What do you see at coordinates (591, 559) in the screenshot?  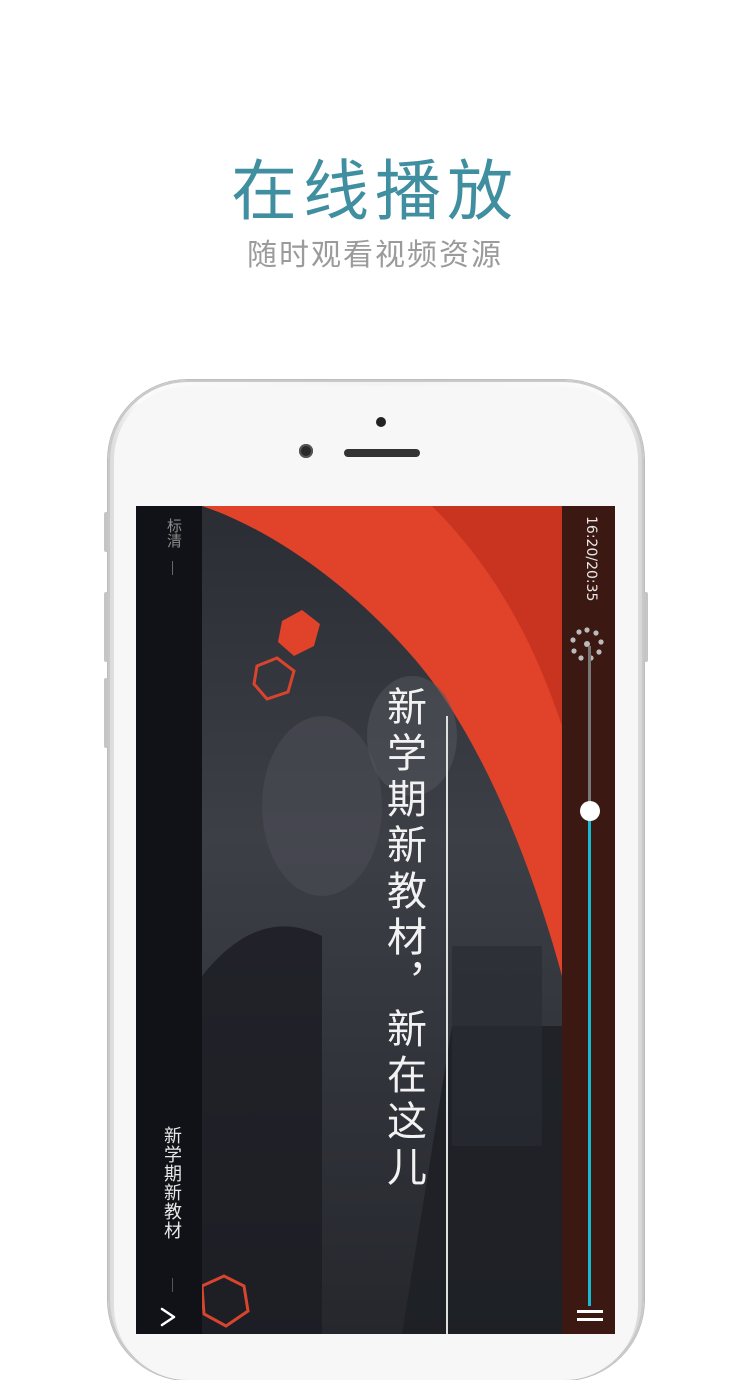 I see `playback-time: 16:20/20:35` at bounding box center [591, 559].